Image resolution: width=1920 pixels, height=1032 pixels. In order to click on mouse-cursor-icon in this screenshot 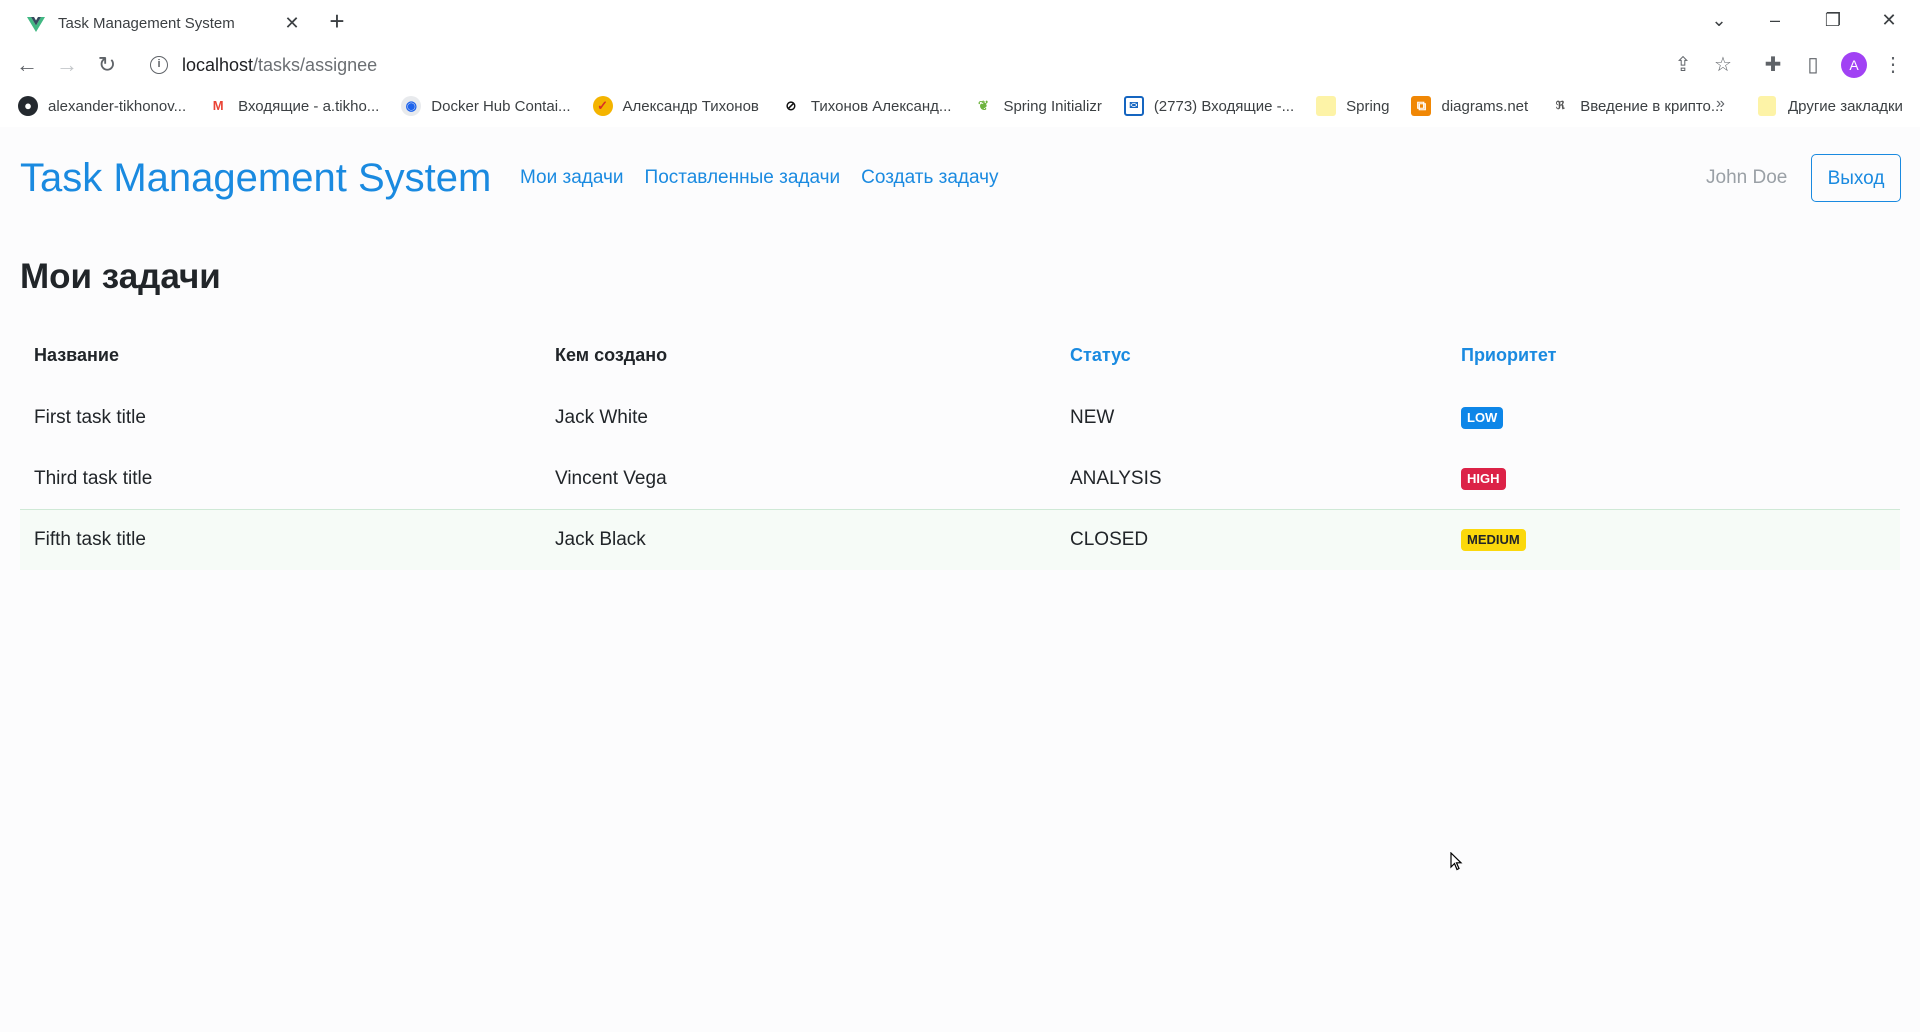, I will do `click(1456, 861)`.